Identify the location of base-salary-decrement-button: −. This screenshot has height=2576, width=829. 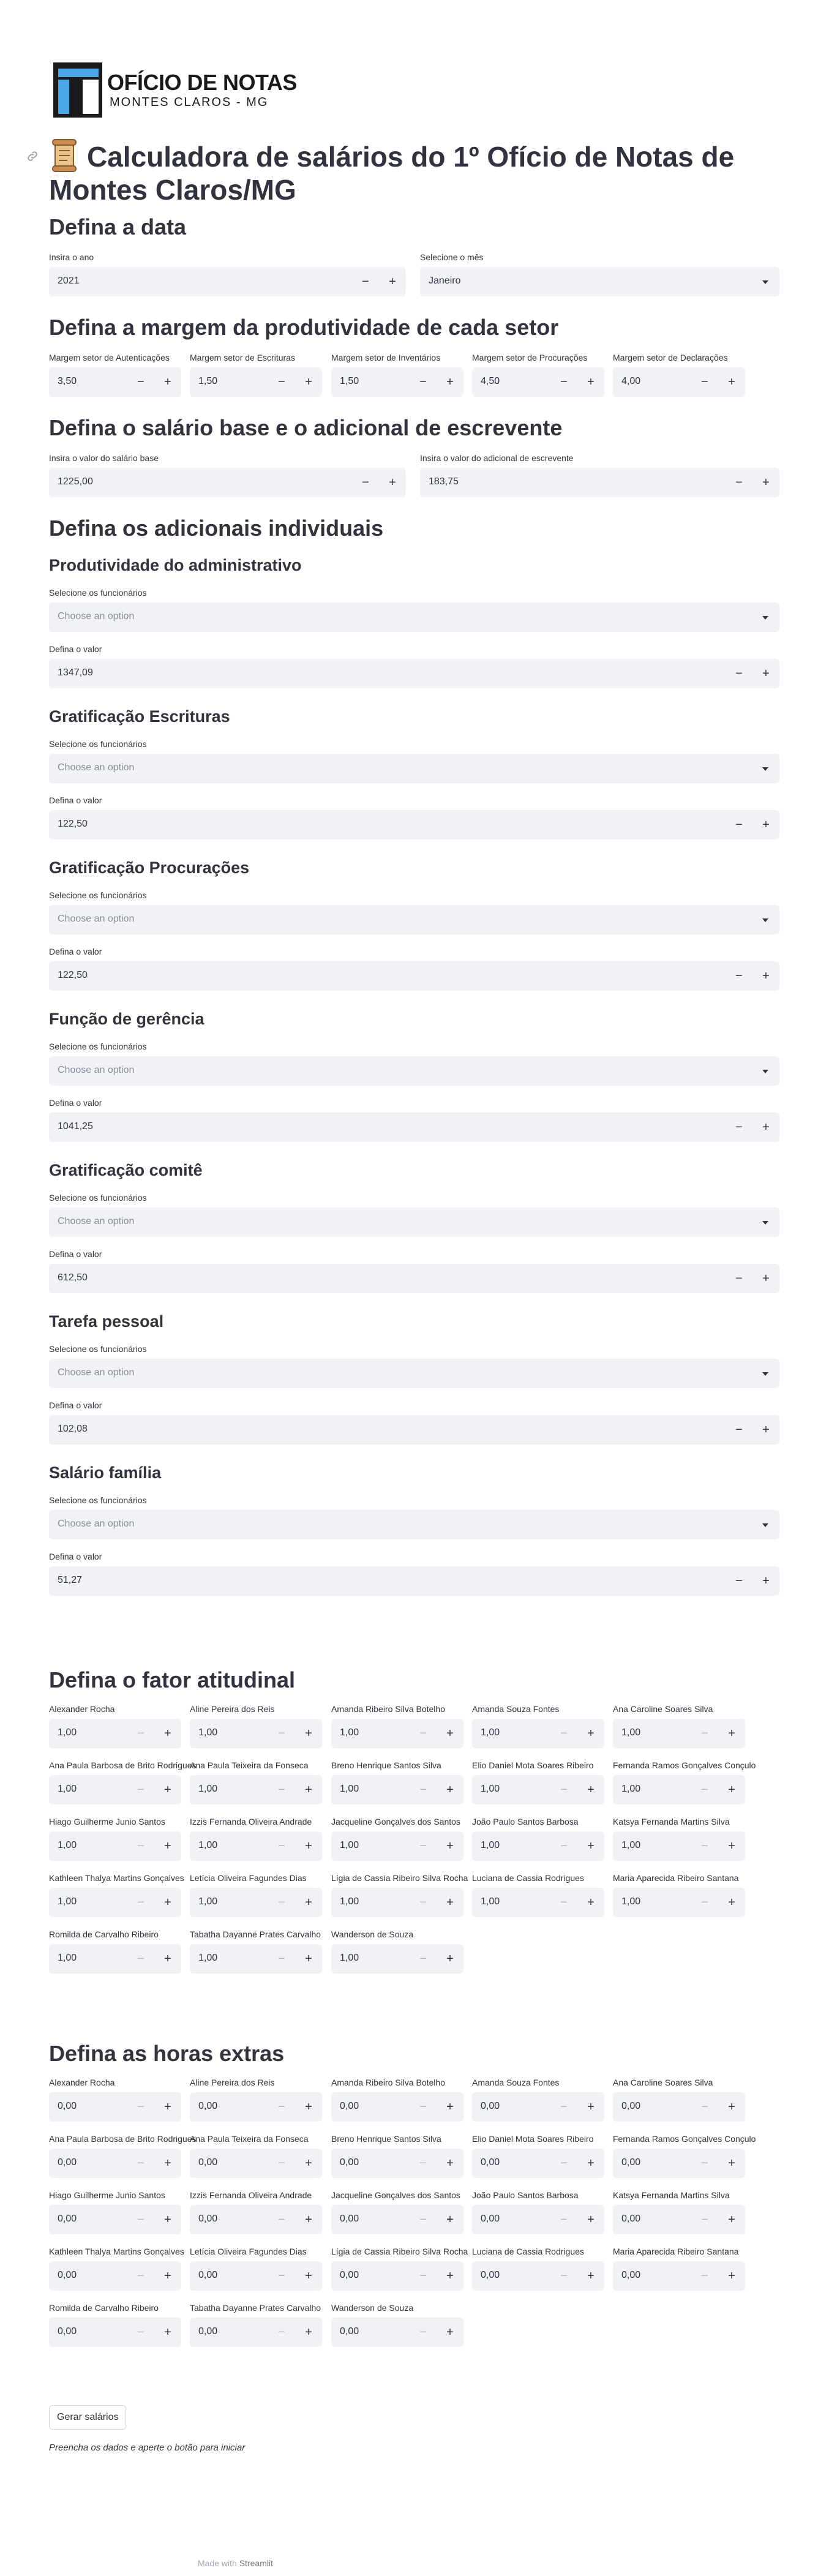
(365, 482).